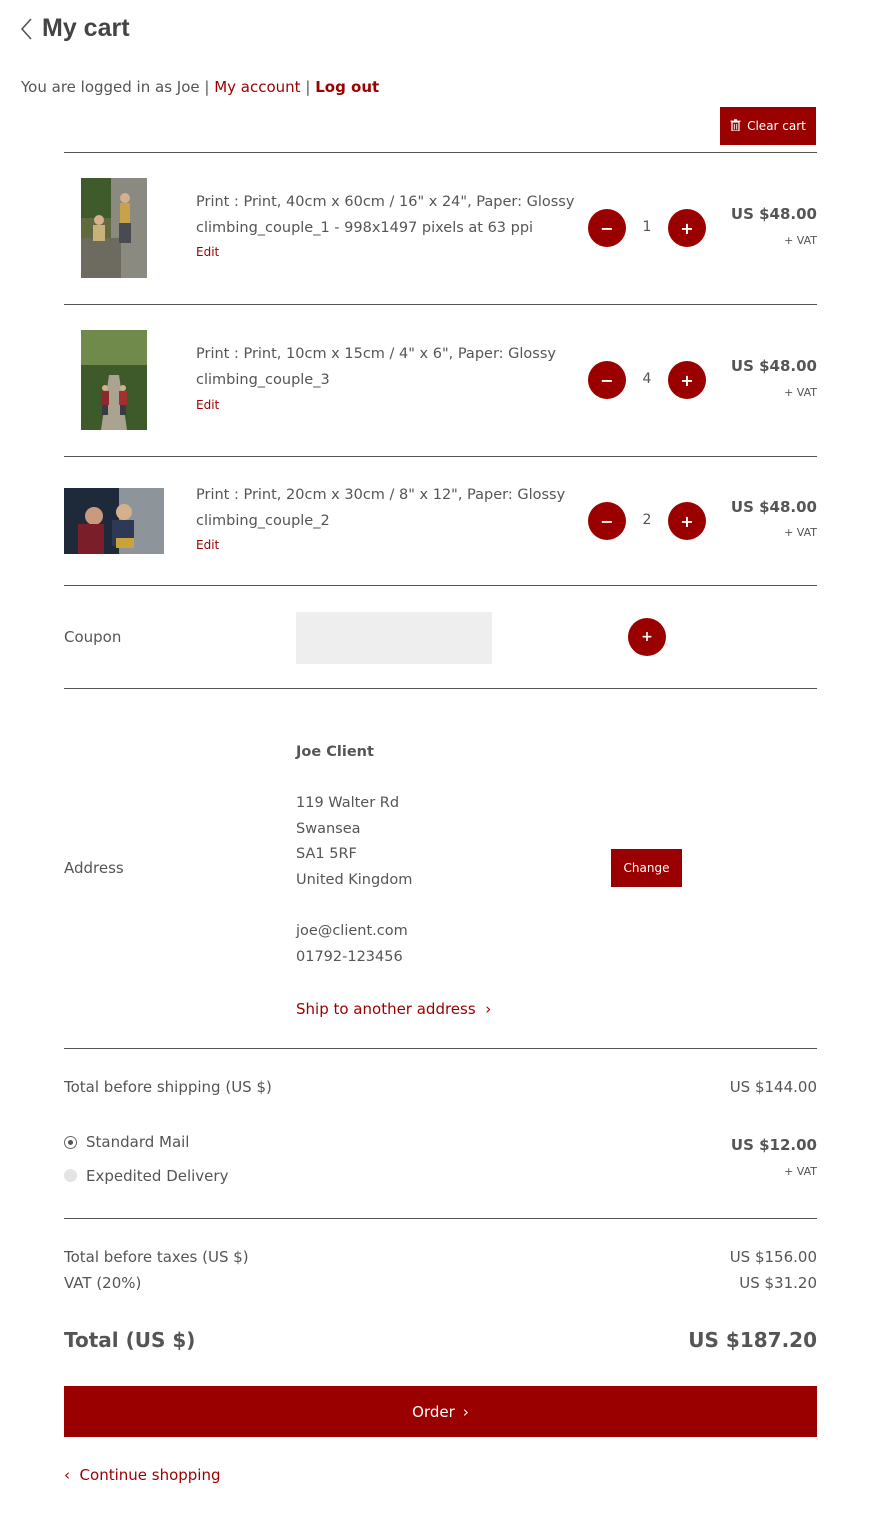  Describe the element at coordinates (735, 126) in the screenshot. I see `trash-icon` at that location.